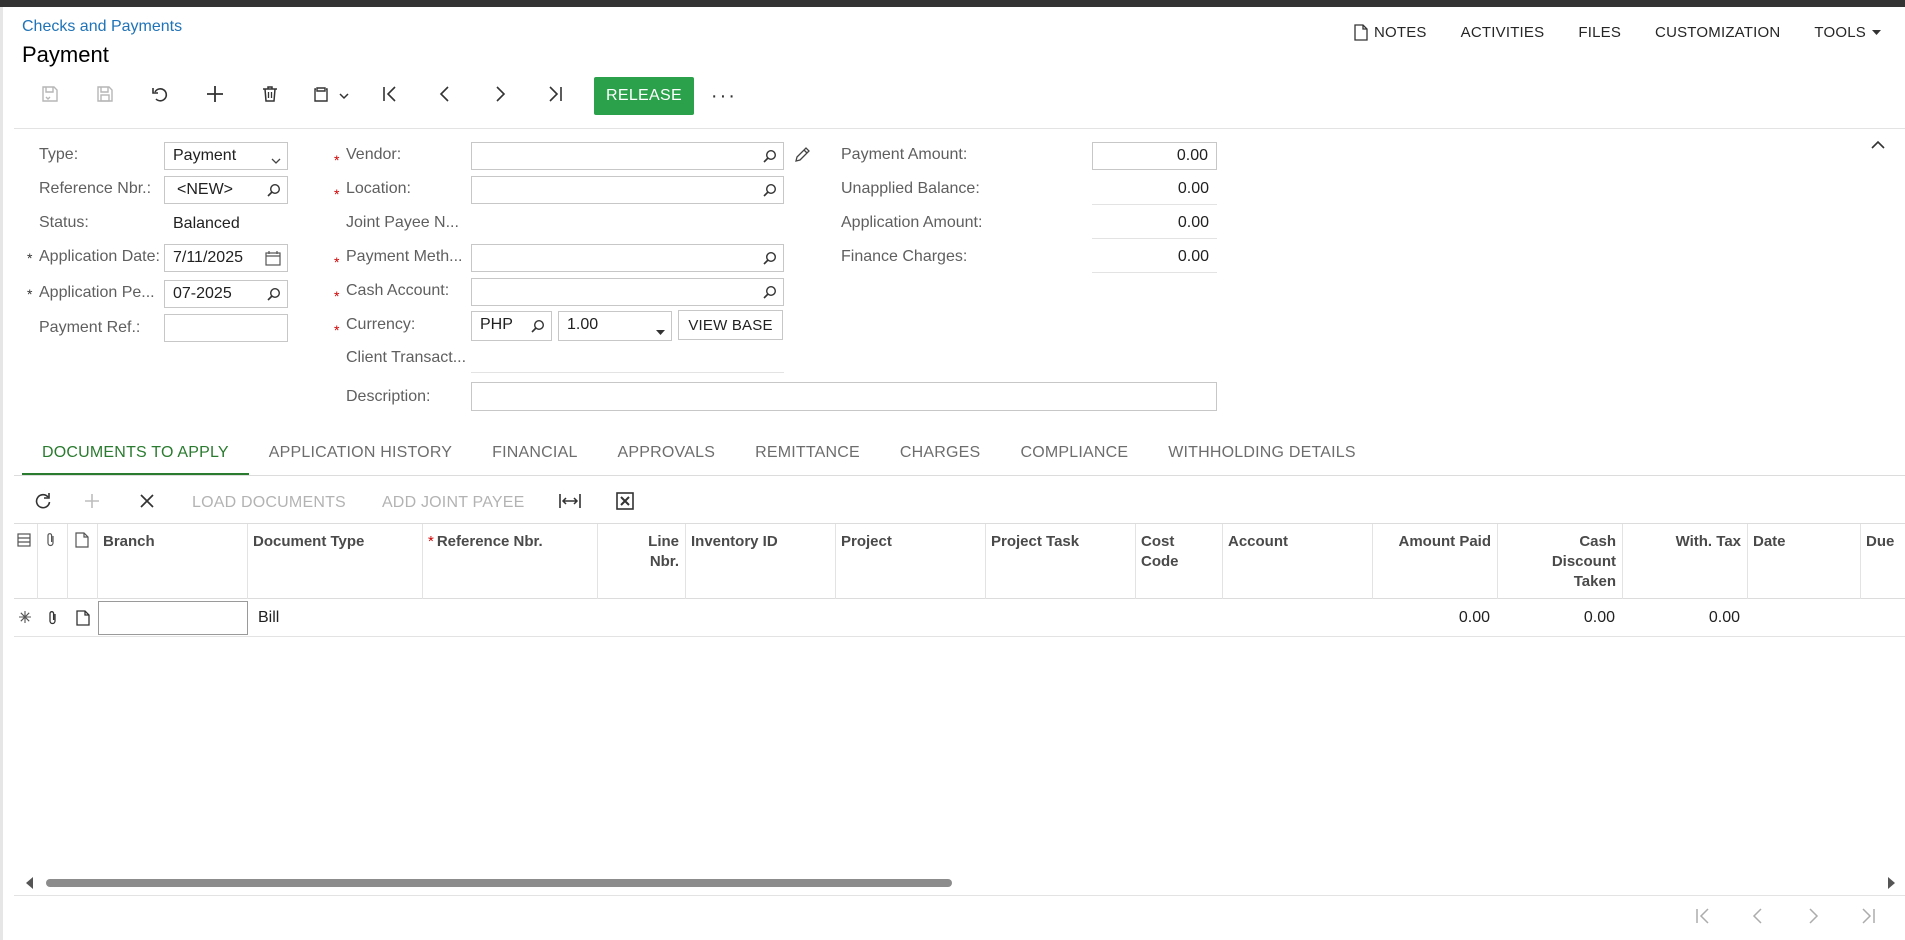 This screenshot has width=1905, height=940. Describe the element at coordinates (1867, 918) in the screenshot. I see `last-page-button` at that location.